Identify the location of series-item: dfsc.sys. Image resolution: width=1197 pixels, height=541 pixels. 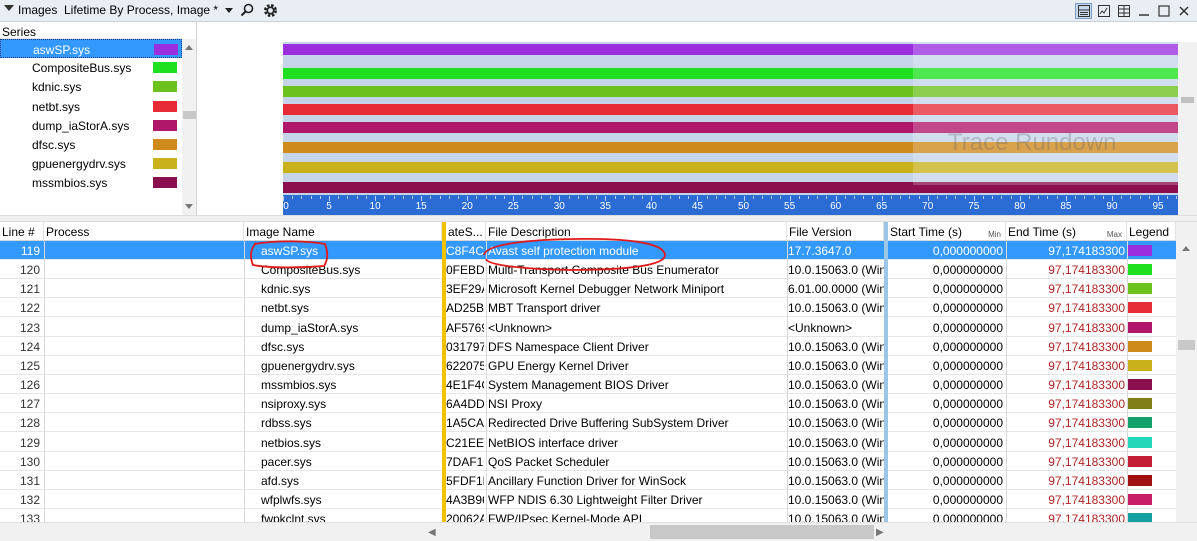
(91, 144).